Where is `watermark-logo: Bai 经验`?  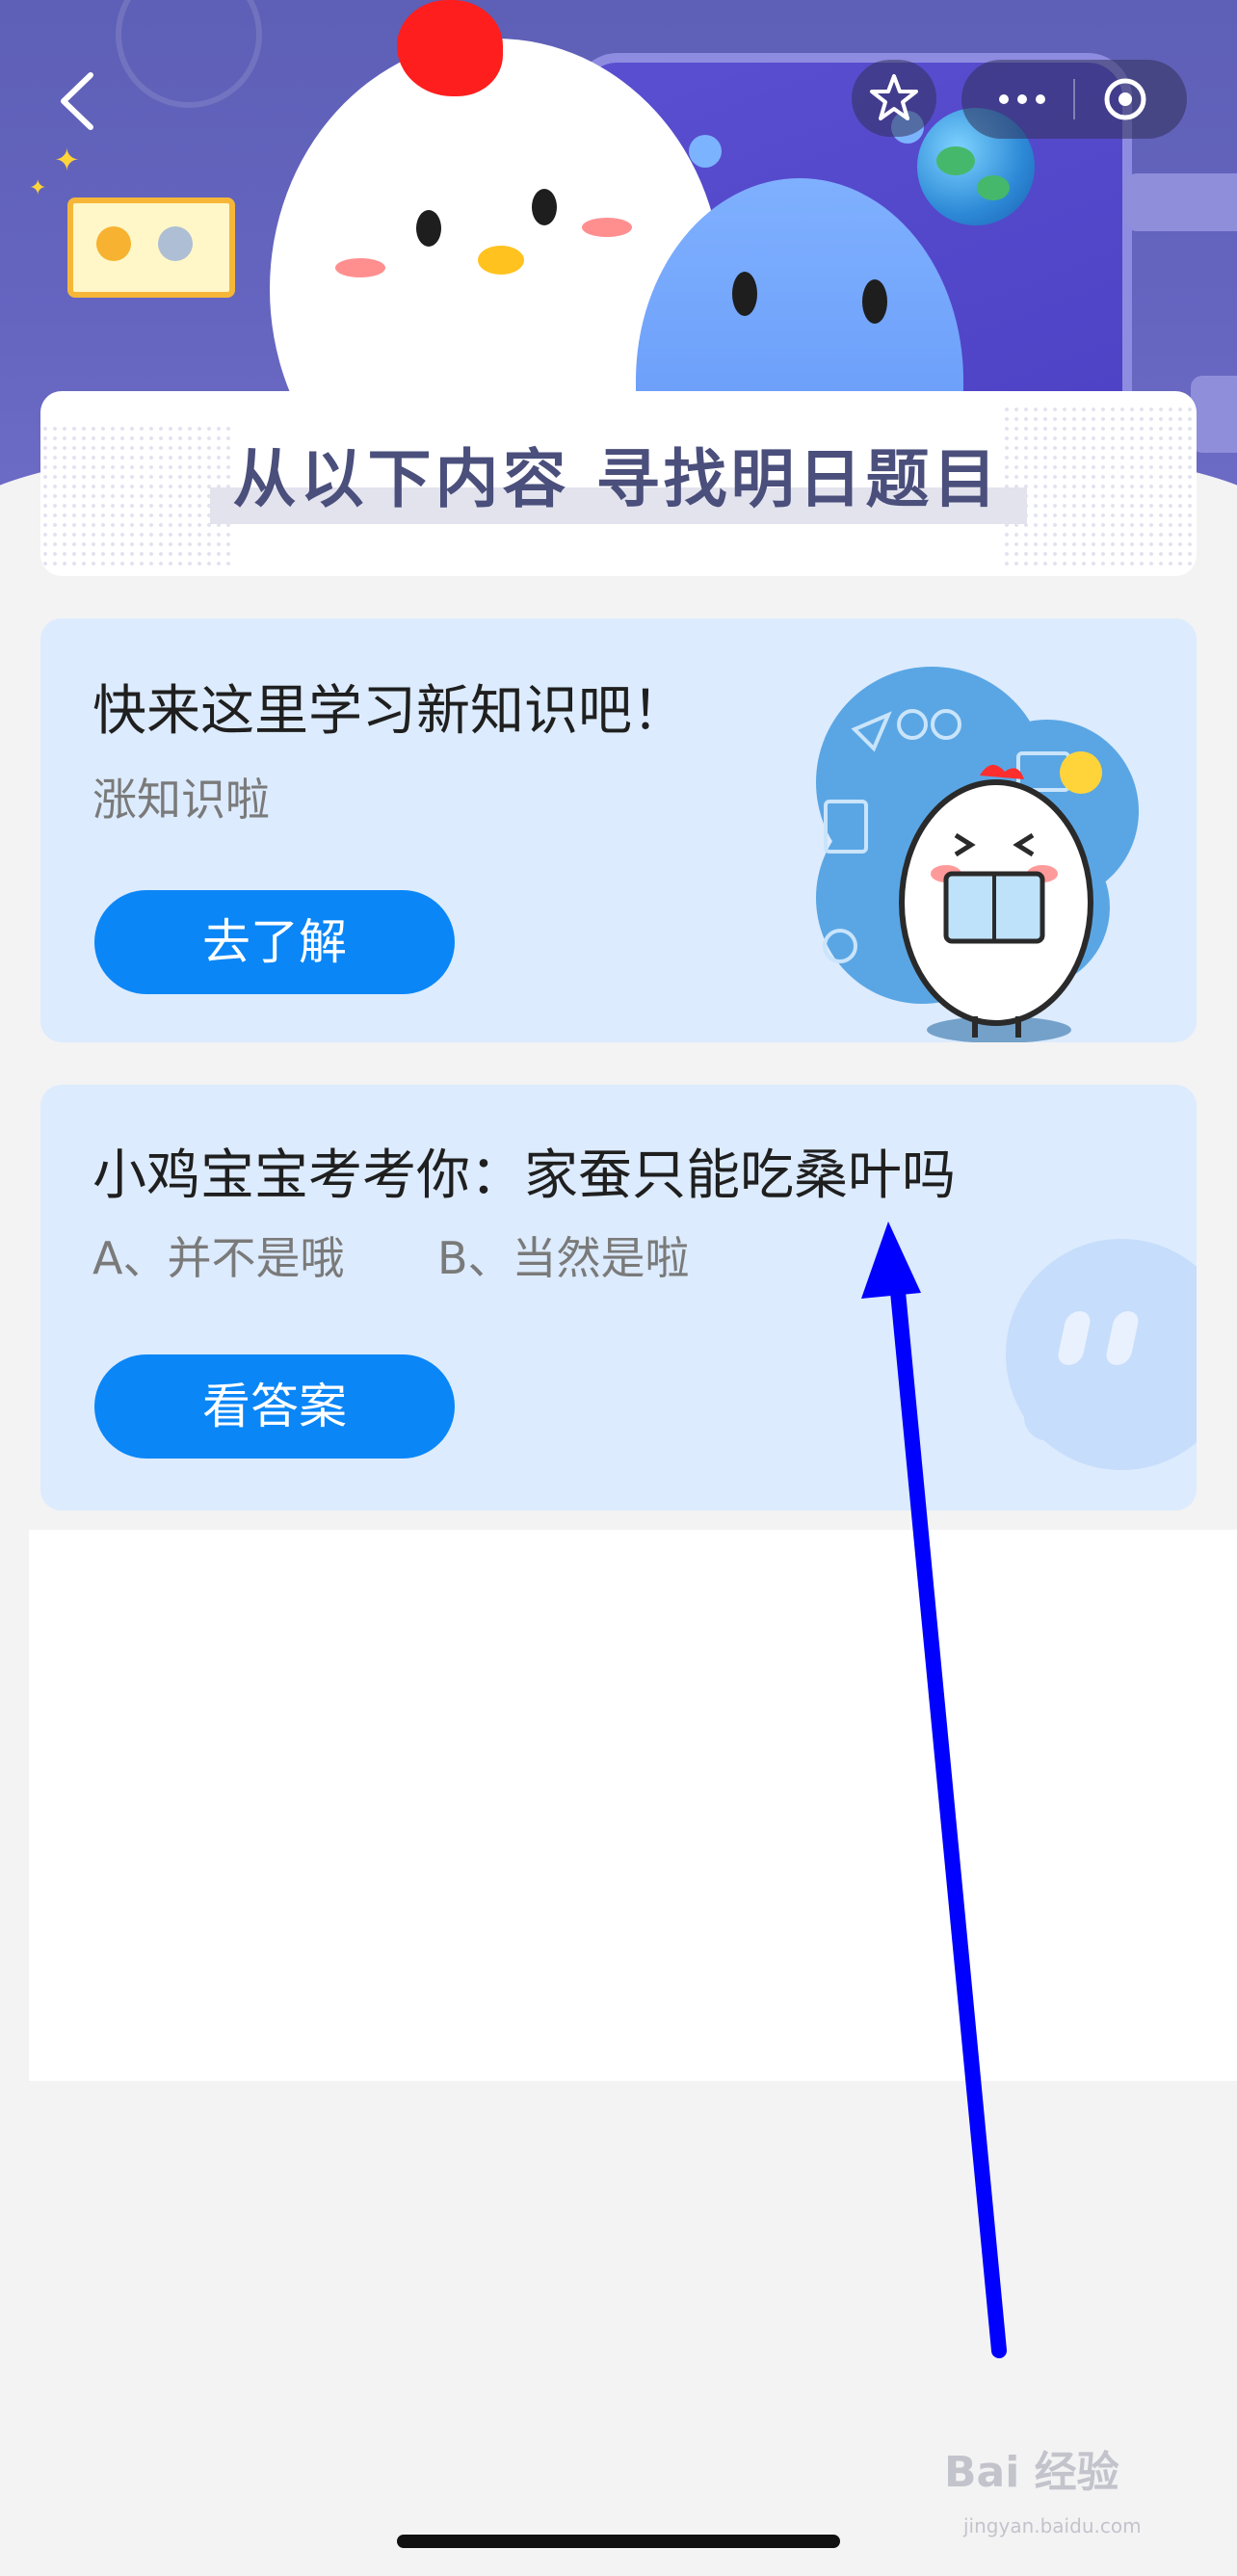 watermark-logo: Bai 经验 is located at coordinates (1031, 2472).